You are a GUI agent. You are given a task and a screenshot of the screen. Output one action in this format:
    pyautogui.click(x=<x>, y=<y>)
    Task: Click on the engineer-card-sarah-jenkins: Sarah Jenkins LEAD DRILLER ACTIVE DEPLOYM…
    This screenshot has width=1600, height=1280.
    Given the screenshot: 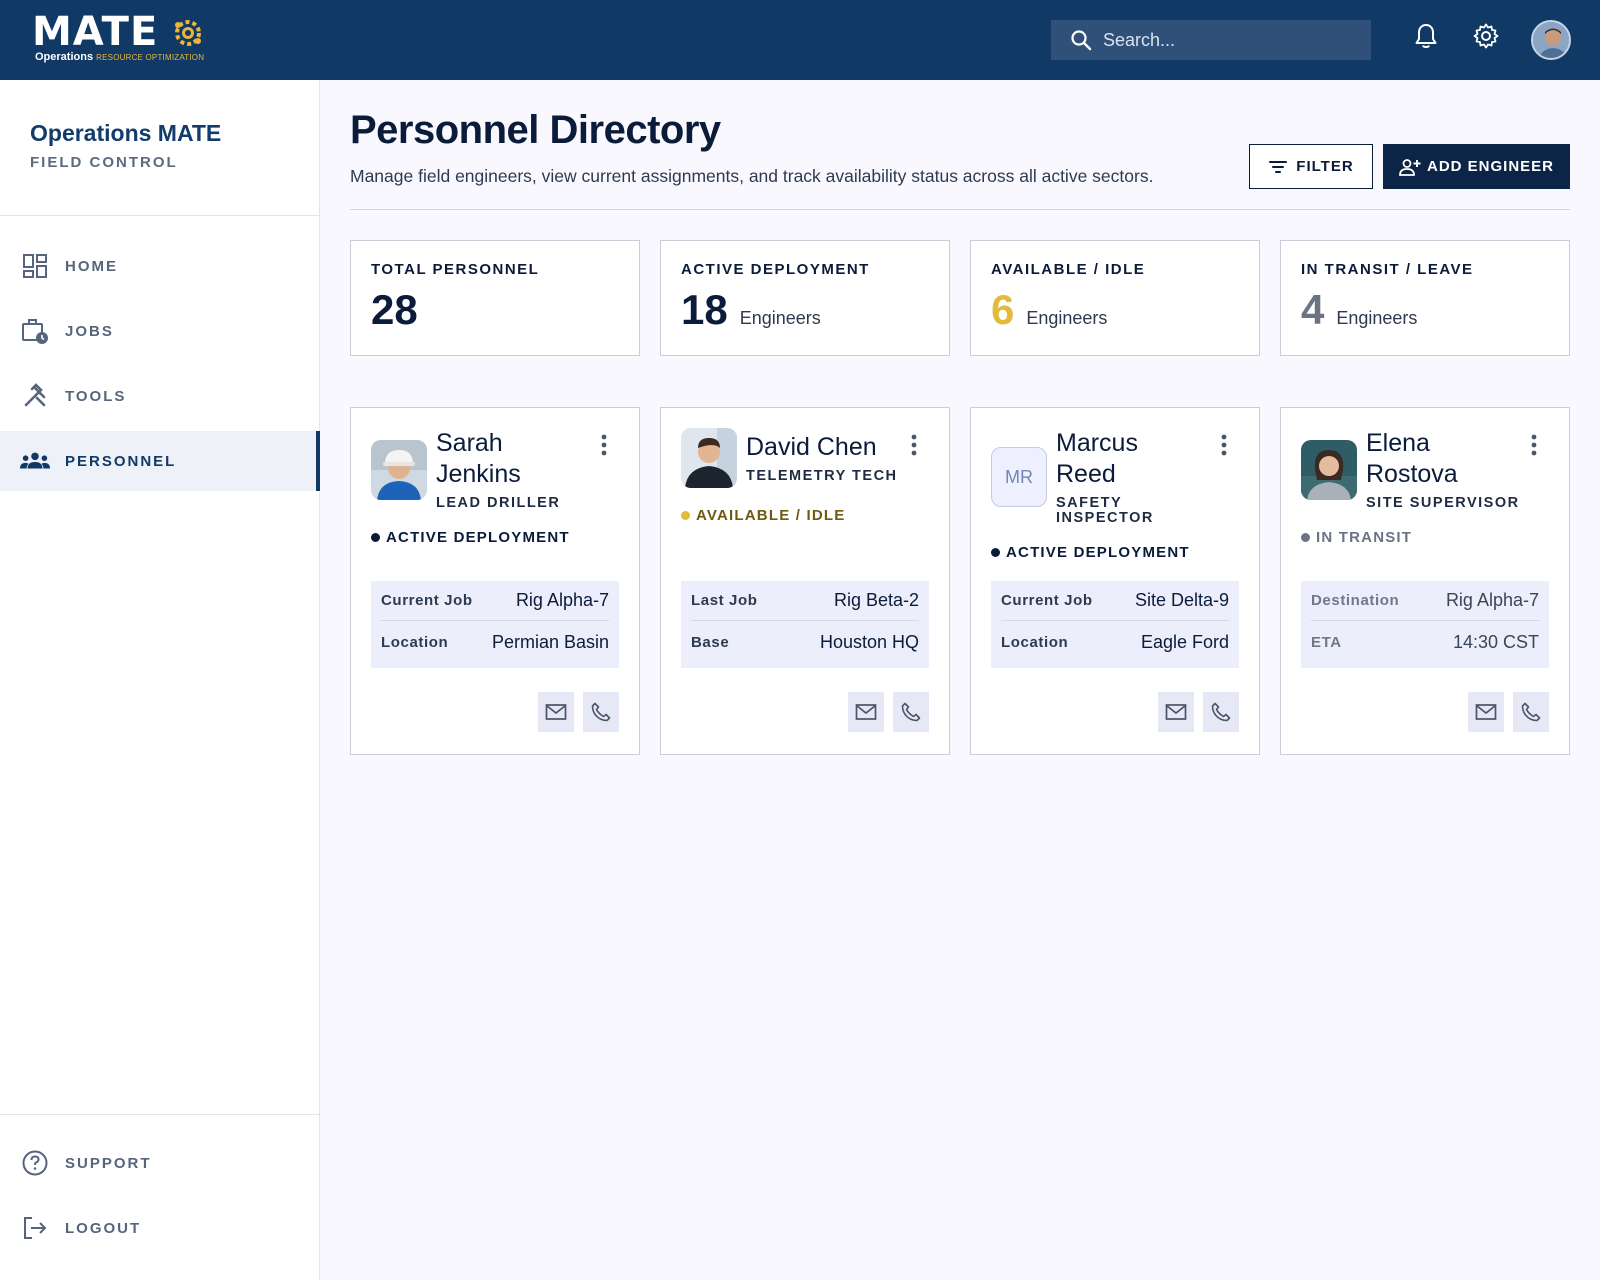 What is the action you would take?
    pyautogui.click(x=495, y=581)
    